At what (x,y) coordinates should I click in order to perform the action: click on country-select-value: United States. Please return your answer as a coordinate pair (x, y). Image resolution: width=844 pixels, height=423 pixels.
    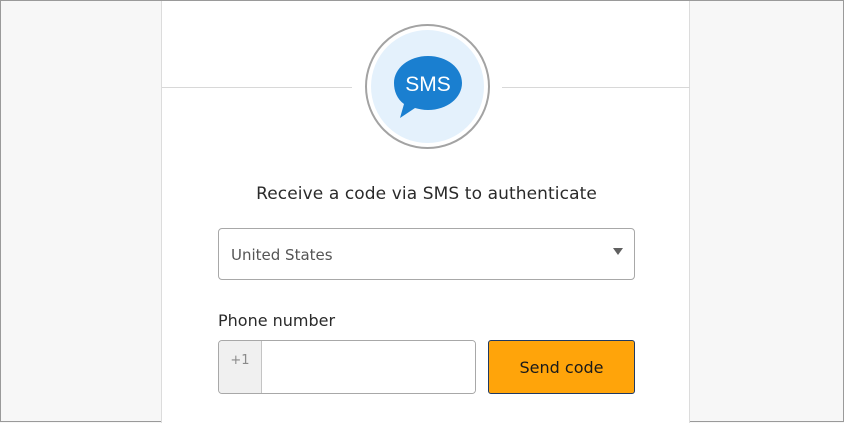
    Looking at the image, I should click on (282, 255).